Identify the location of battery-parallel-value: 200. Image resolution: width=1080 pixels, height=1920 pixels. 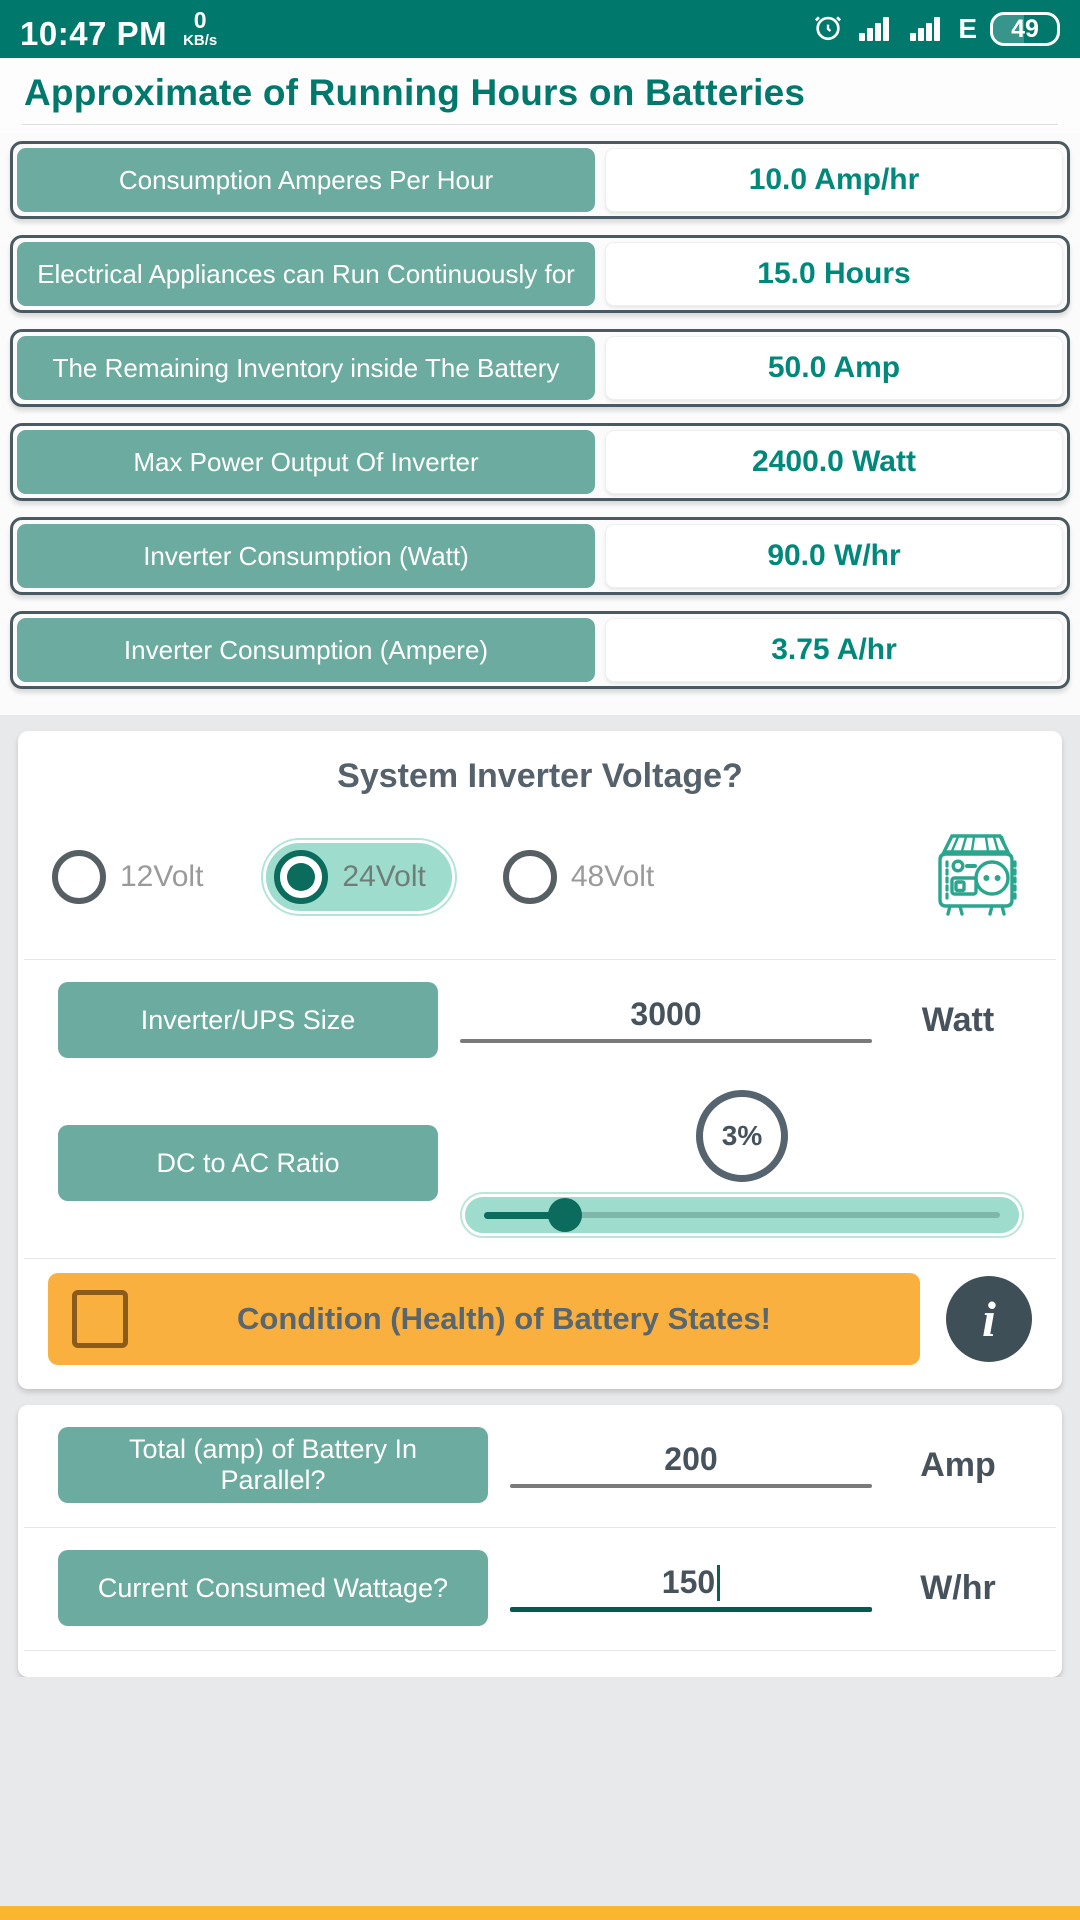
(691, 1459).